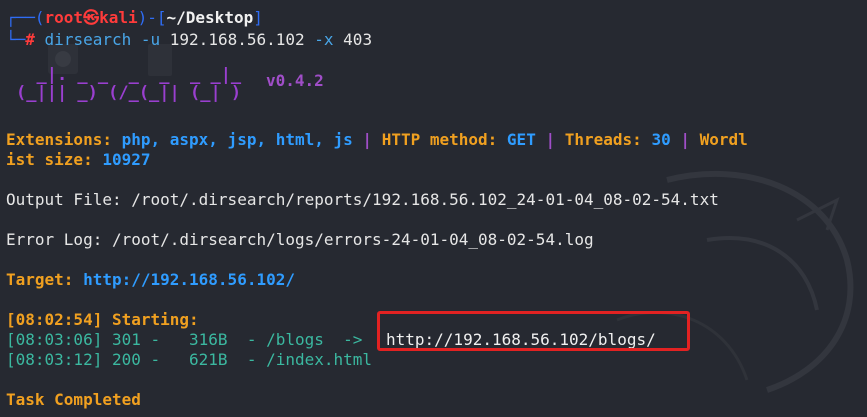 This screenshot has width=867, height=417. Describe the element at coordinates (189, 359) in the screenshot. I see `result-row: [08:03:12] 200 - 621B - /index.html` at that location.